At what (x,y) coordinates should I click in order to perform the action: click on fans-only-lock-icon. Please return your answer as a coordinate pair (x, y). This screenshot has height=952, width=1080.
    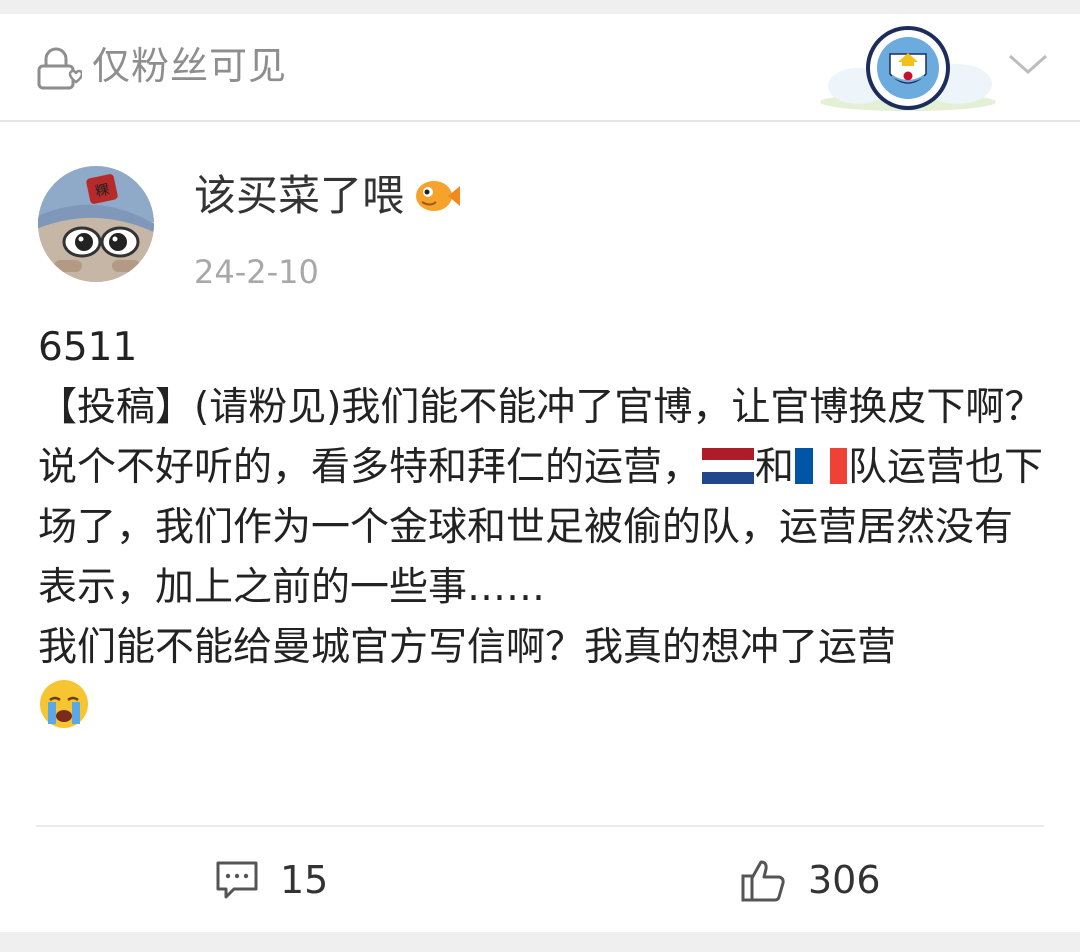
    Looking at the image, I should click on (59, 68).